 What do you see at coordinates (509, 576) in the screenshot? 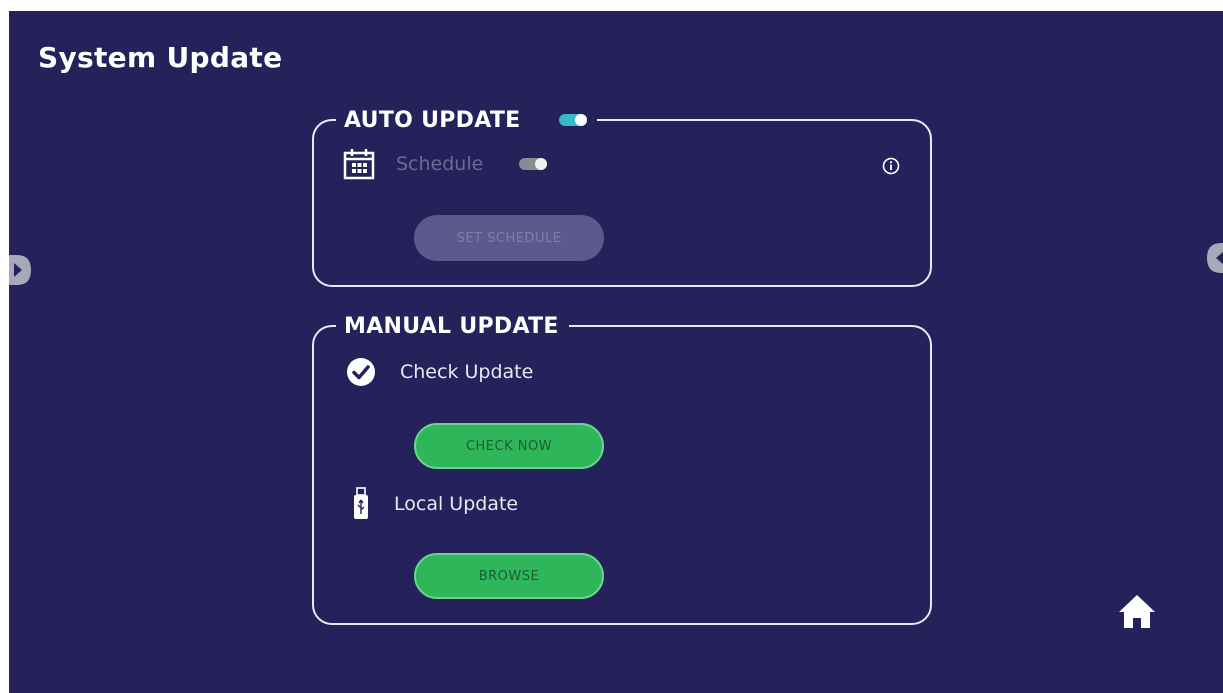
I see `browse-button: BROWSE` at bounding box center [509, 576].